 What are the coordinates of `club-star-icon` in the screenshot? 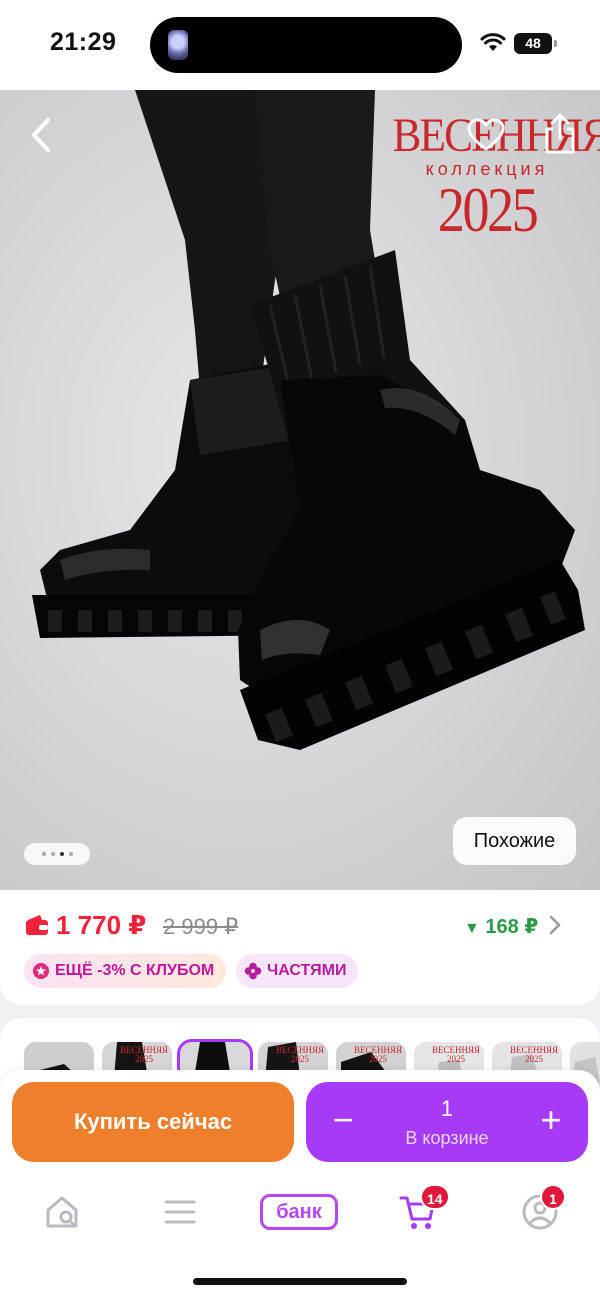 It's located at (41, 971).